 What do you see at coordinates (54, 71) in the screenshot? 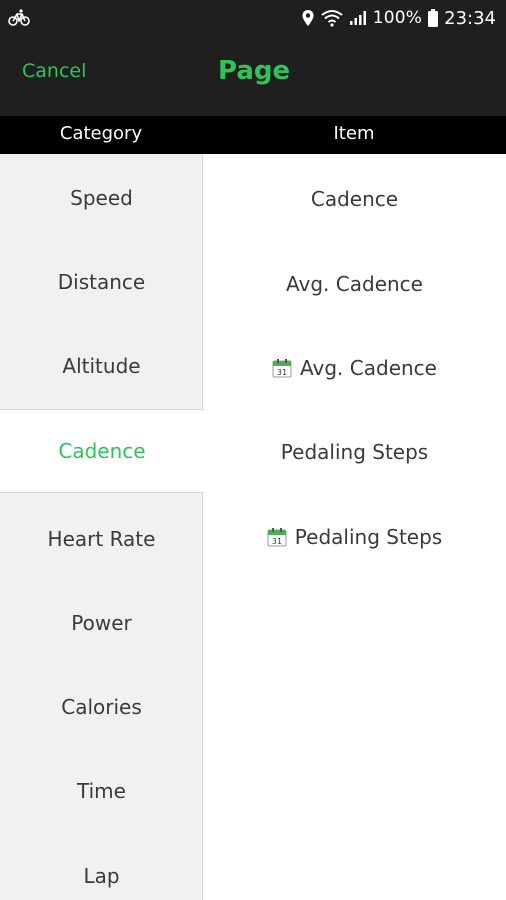
I see `cancel-button: Cancel` at bounding box center [54, 71].